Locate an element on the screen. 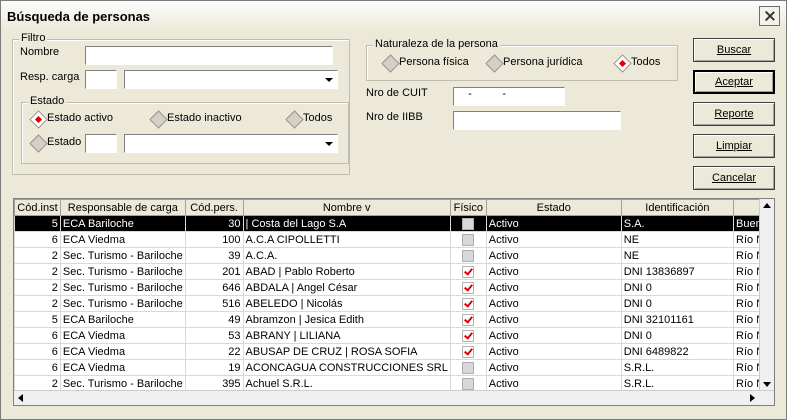  column-header-responsable: Responsable de carga is located at coordinates (122, 207).